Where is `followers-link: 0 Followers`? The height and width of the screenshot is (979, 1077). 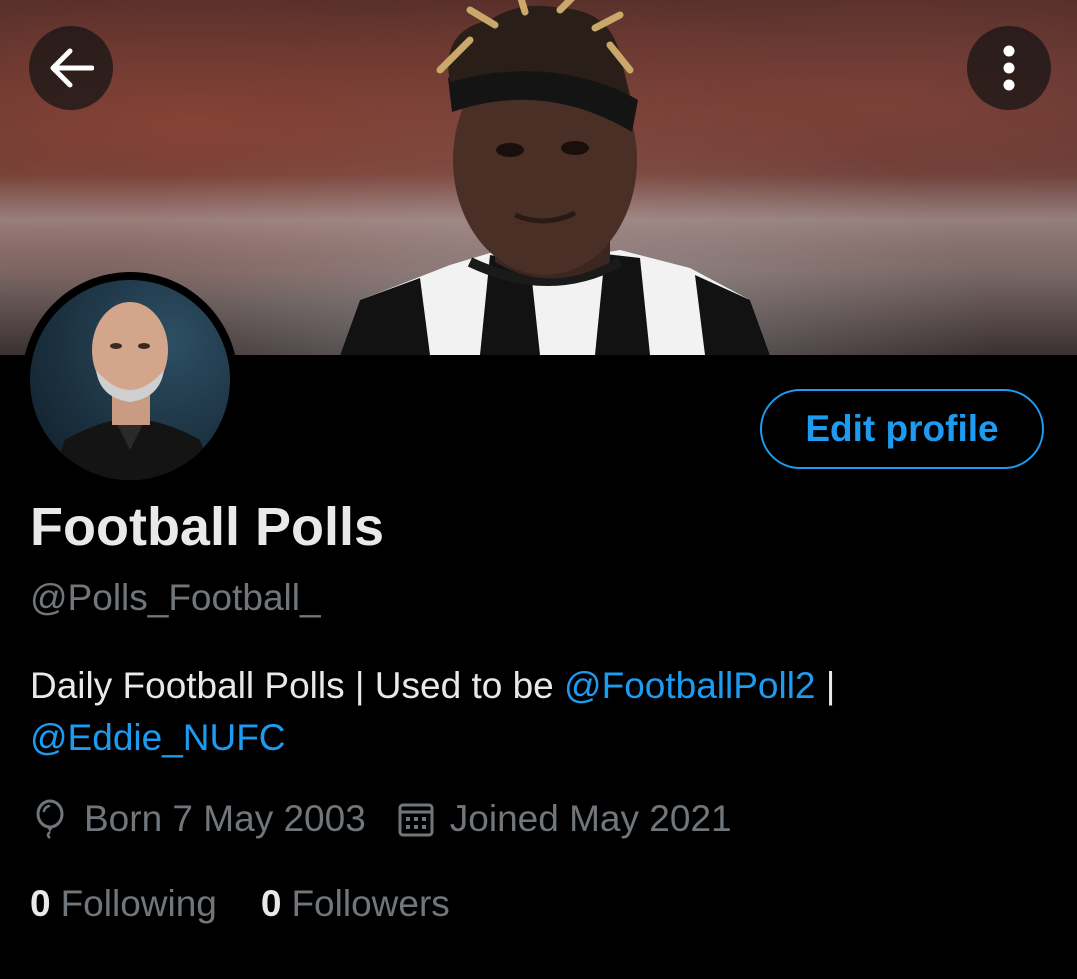
followers-link: 0 Followers is located at coordinates (355, 904).